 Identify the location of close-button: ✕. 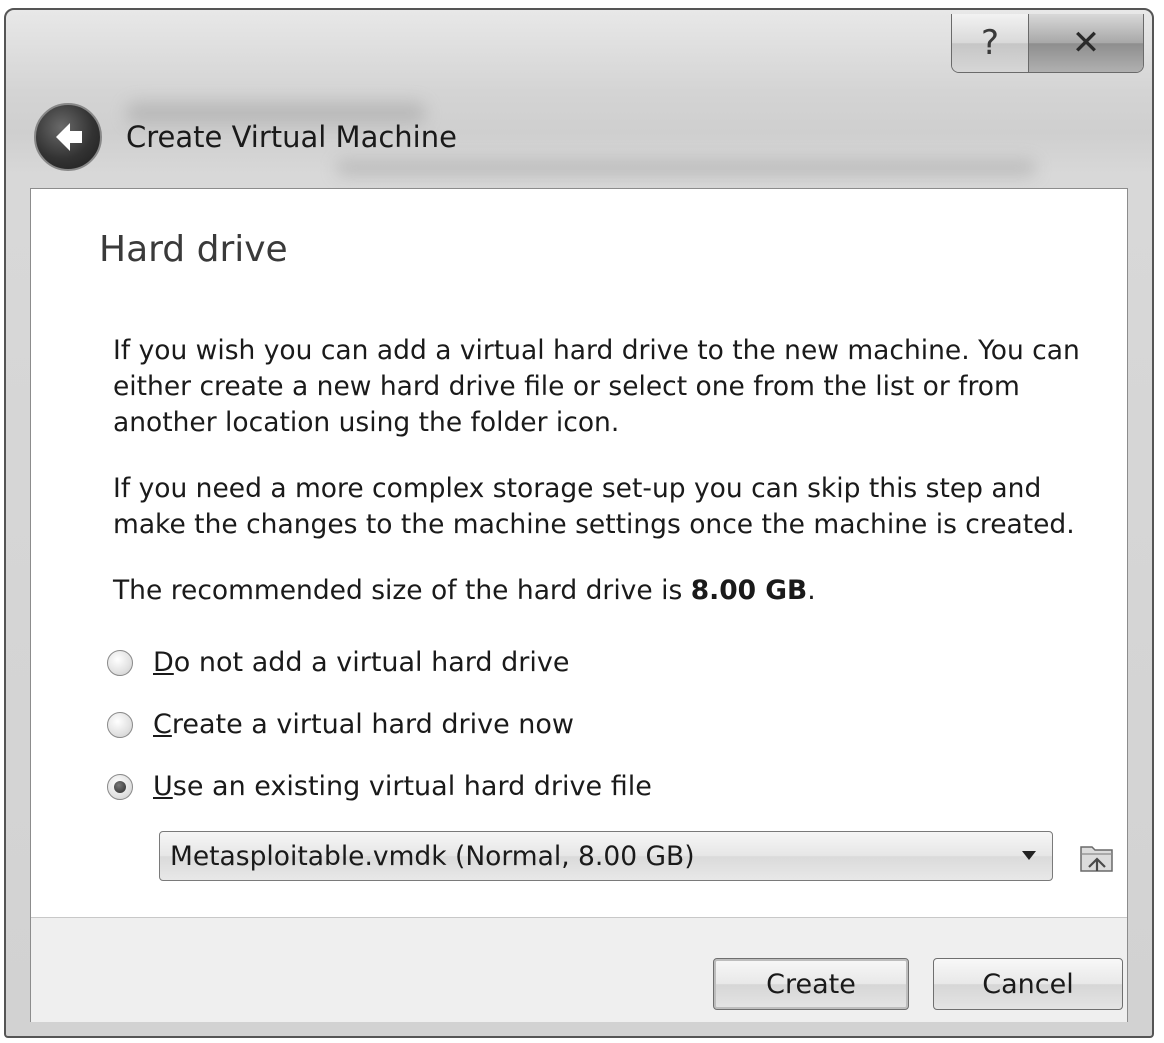
(1086, 43).